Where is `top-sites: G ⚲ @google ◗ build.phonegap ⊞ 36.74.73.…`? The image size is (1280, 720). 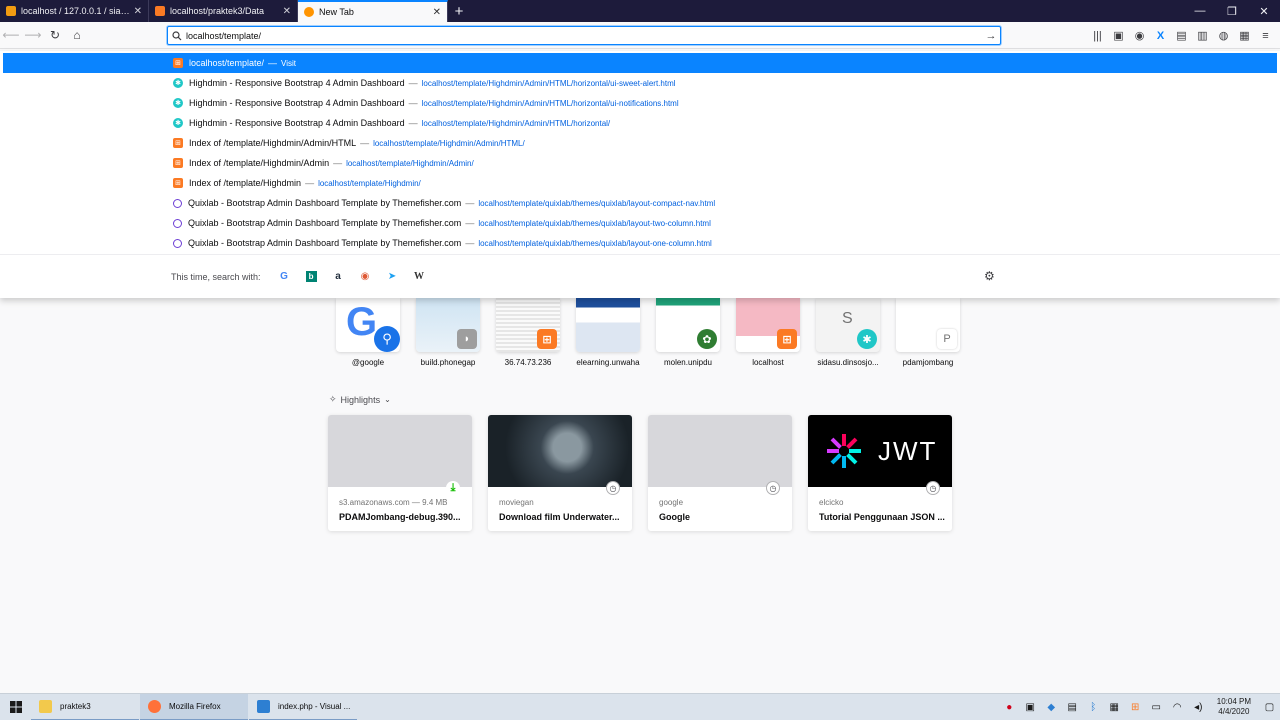 top-sites: G ⚲ @google ◗ build.phonegap ⊞ 36.74.73.… is located at coordinates (648, 334).